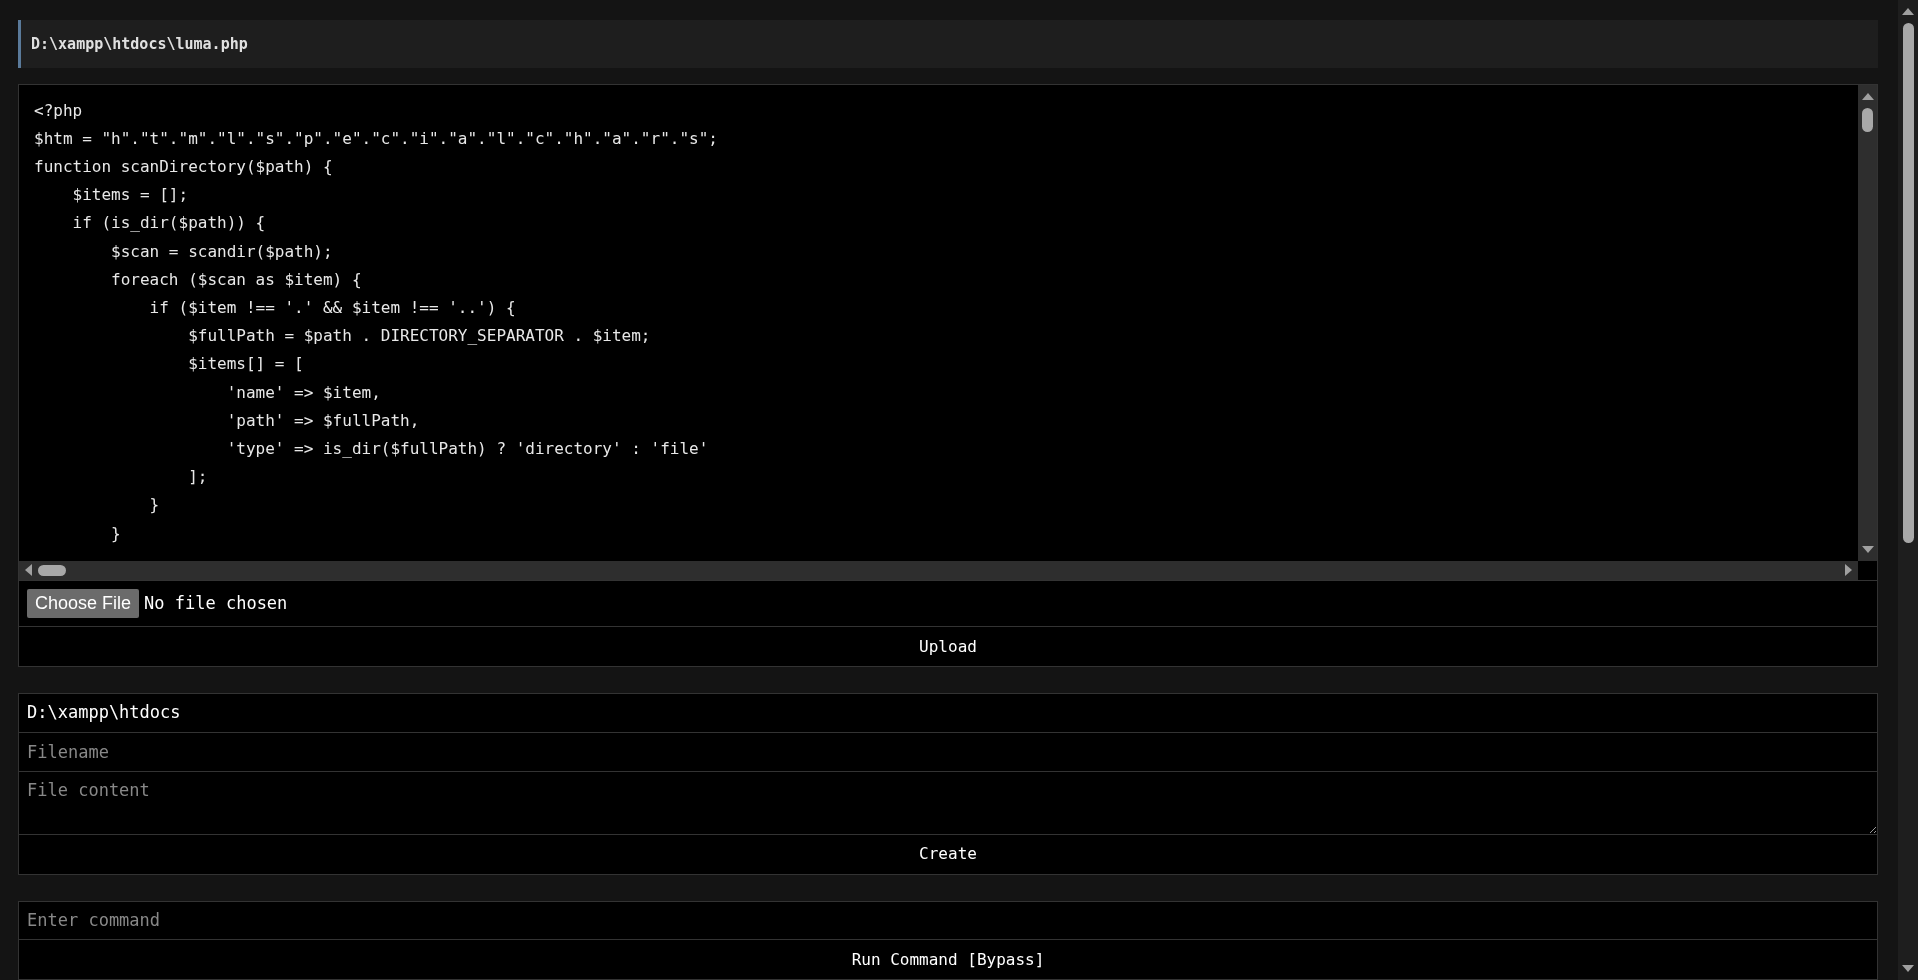 The image size is (1918, 980). What do you see at coordinates (245, 364) in the screenshot?
I see `code-line: $items[] = [` at bounding box center [245, 364].